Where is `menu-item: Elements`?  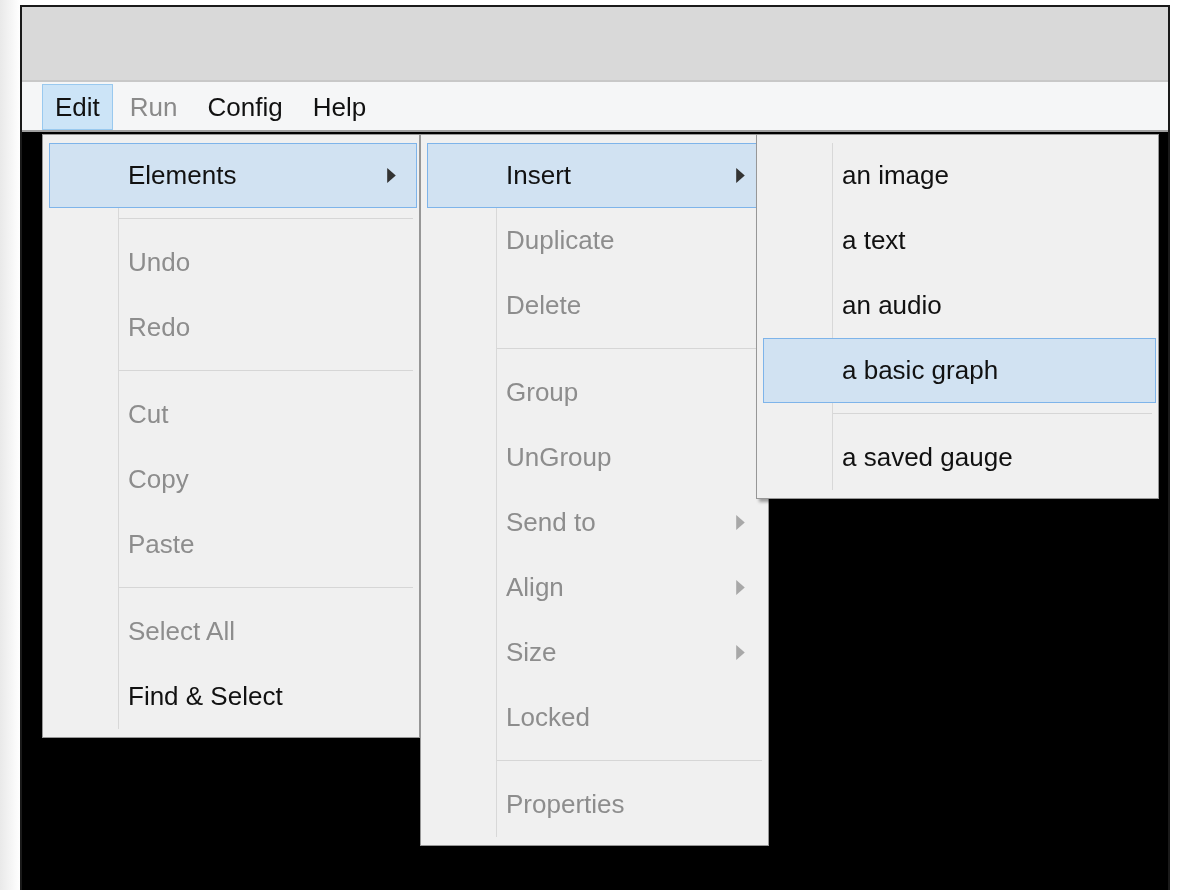
menu-item: Elements is located at coordinates (233, 175).